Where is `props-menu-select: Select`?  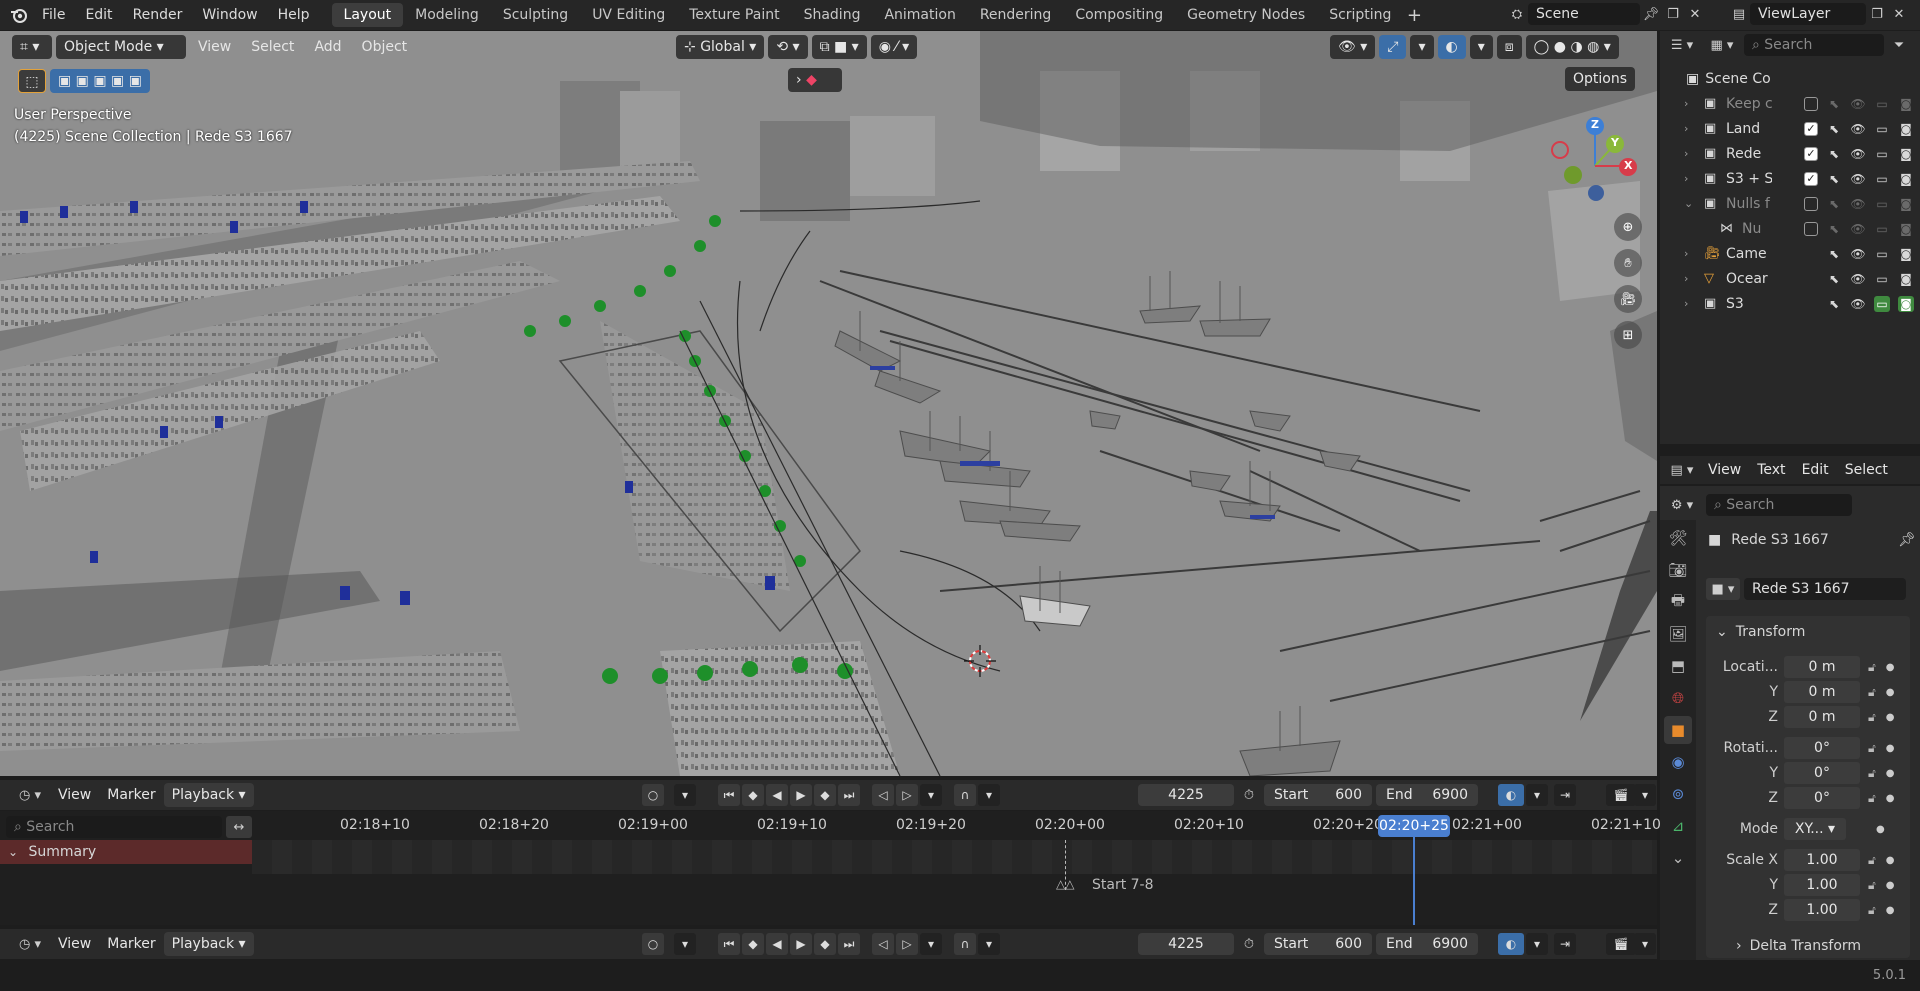 props-menu-select: Select is located at coordinates (1866, 470).